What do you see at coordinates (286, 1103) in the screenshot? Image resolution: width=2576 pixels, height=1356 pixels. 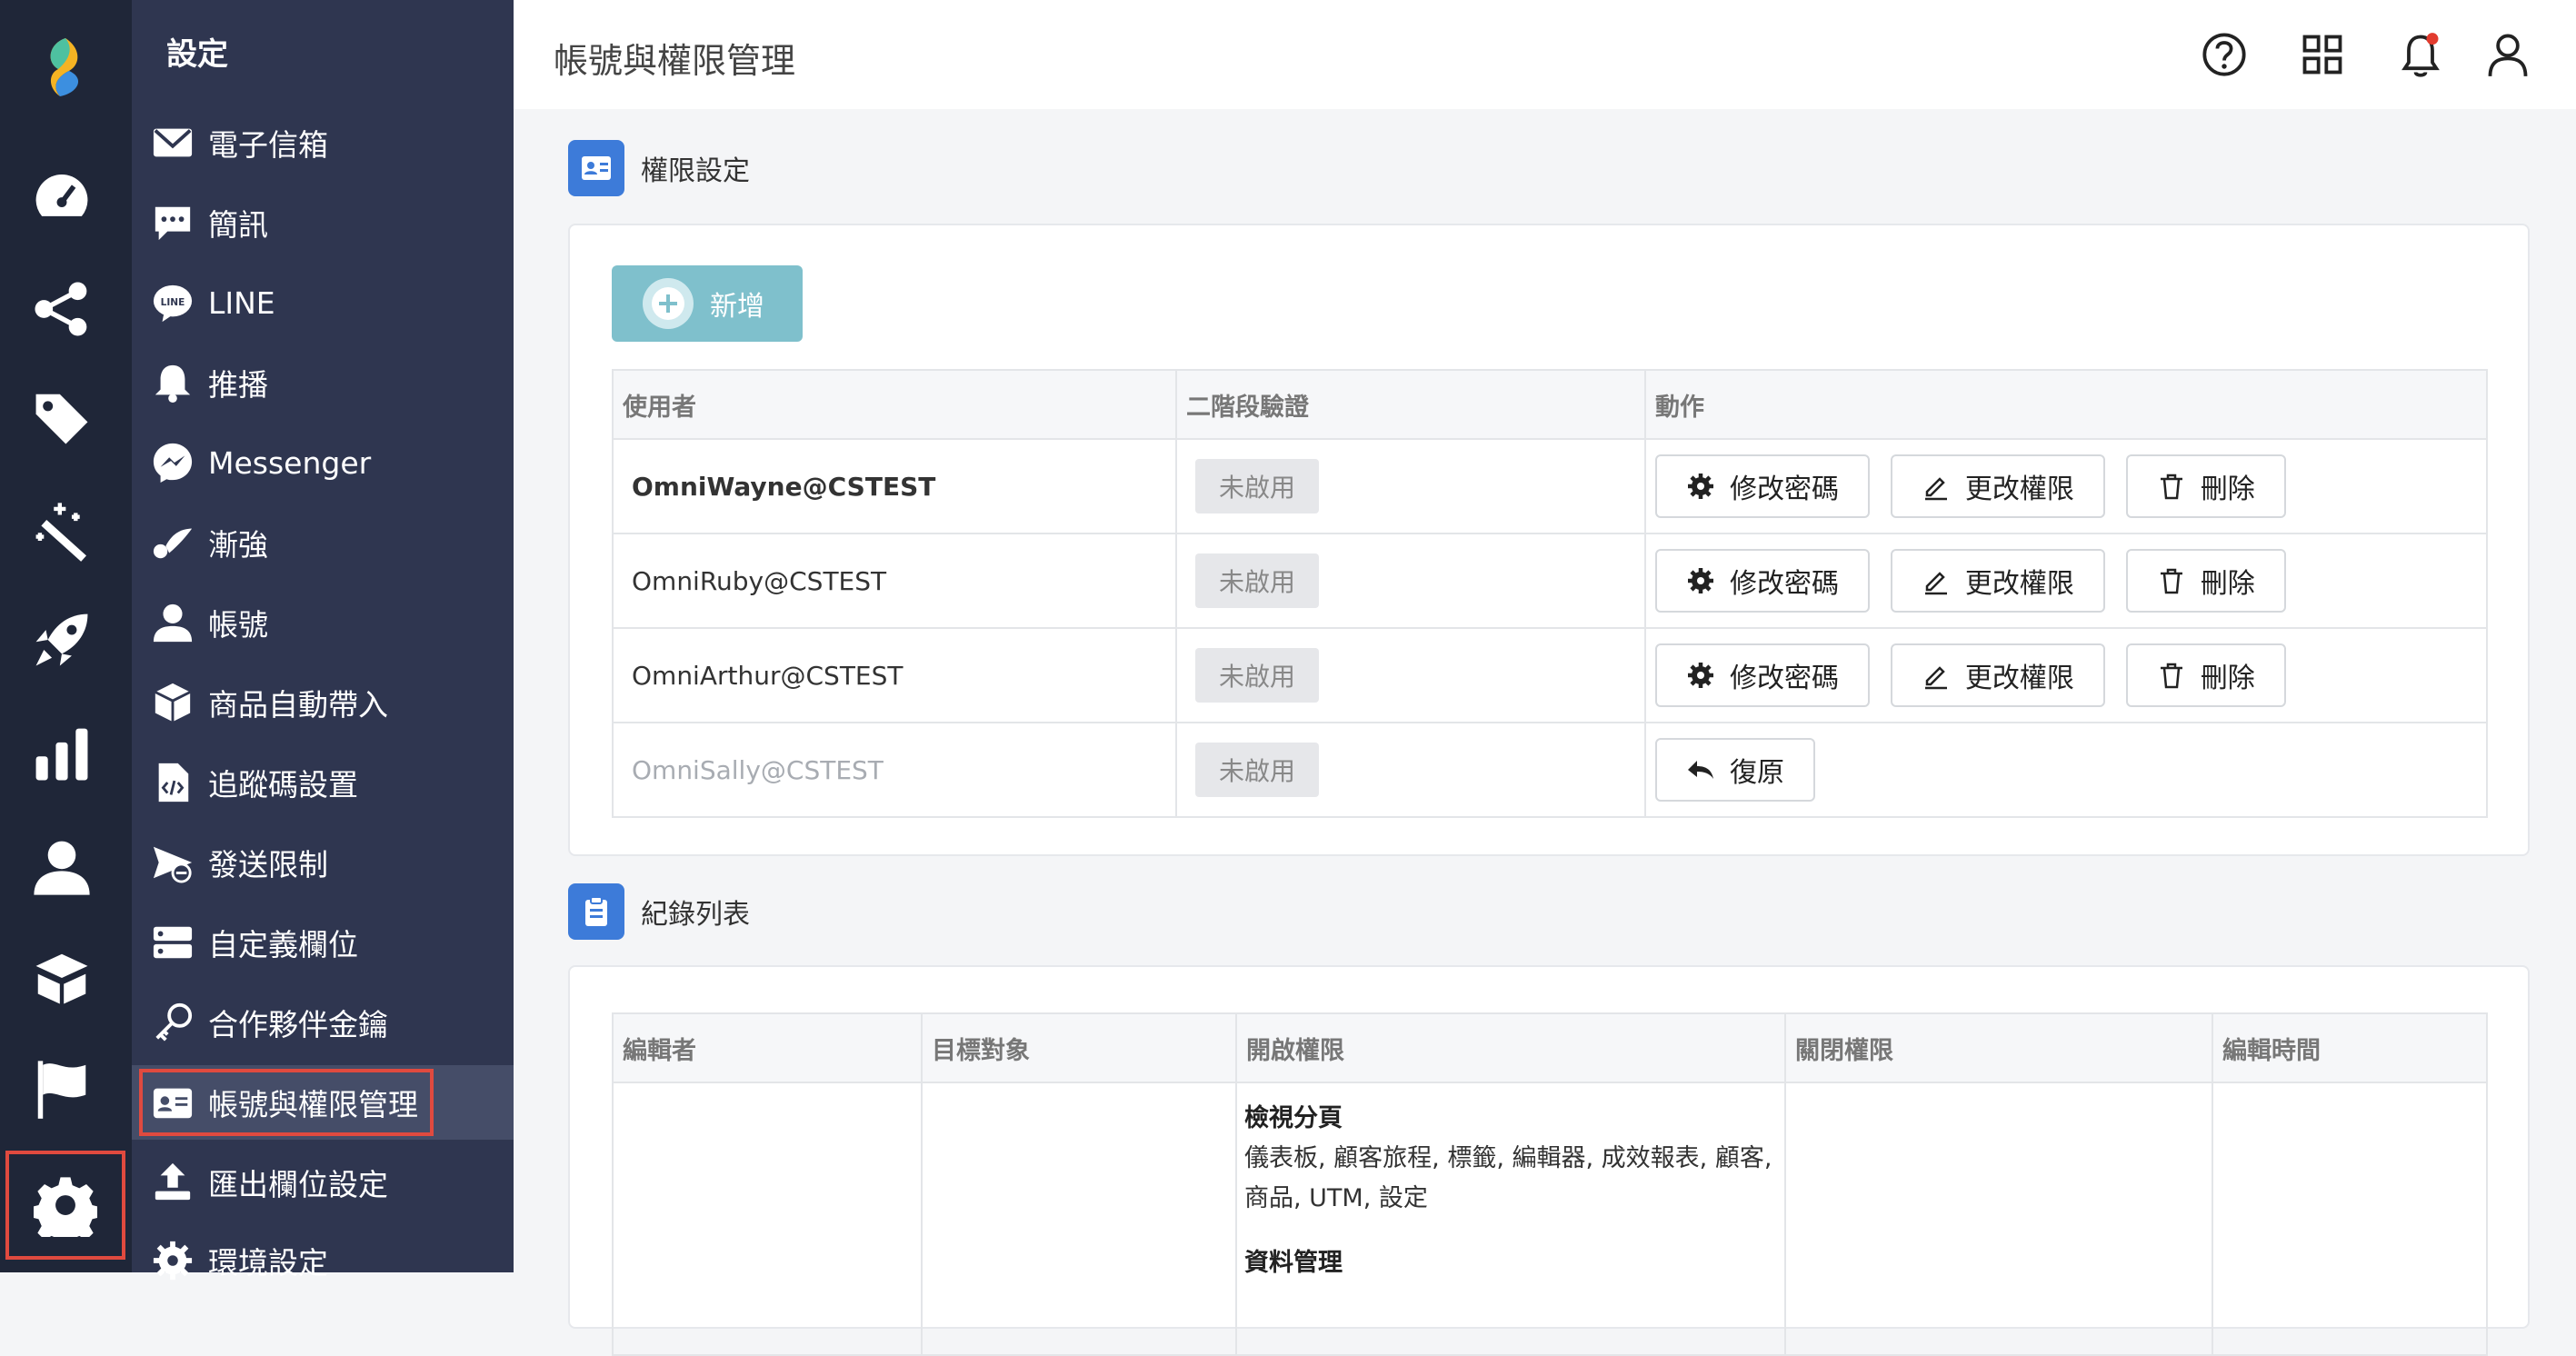 I see `selection-highlight` at bounding box center [286, 1103].